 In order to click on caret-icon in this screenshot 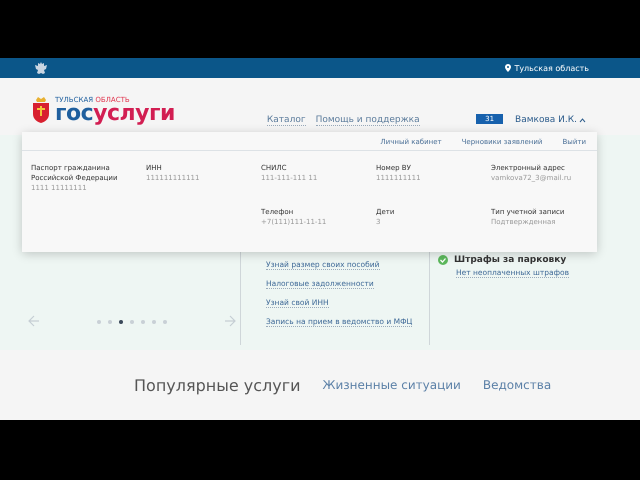, I will do `click(582, 120)`.